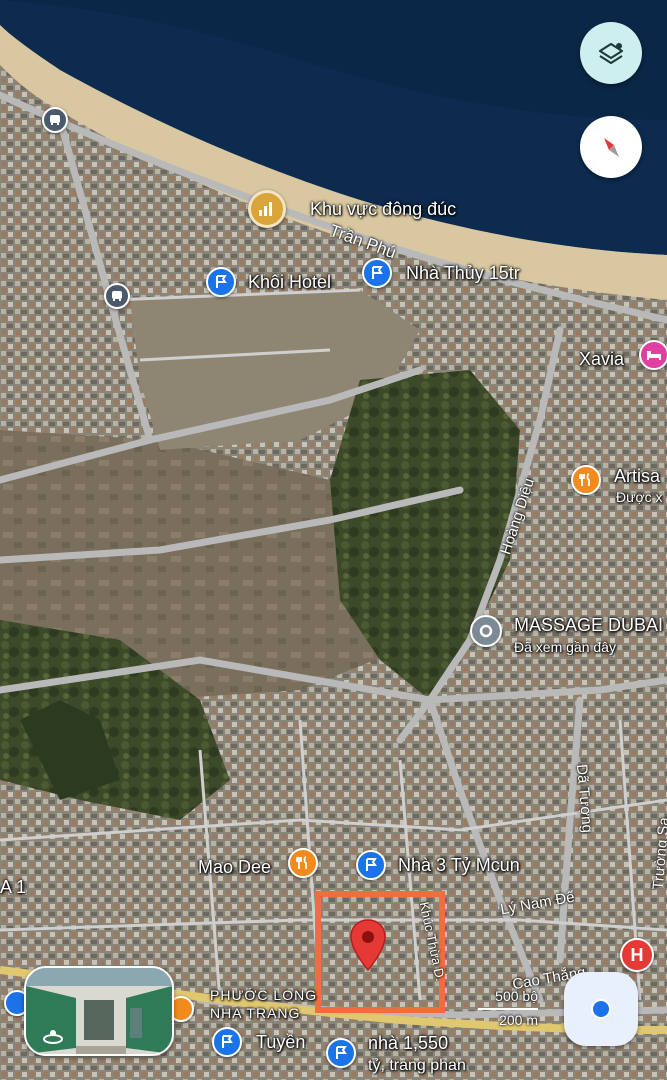 This screenshot has height=1080, width=667. I want to click on bed-icon, so click(654, 355).